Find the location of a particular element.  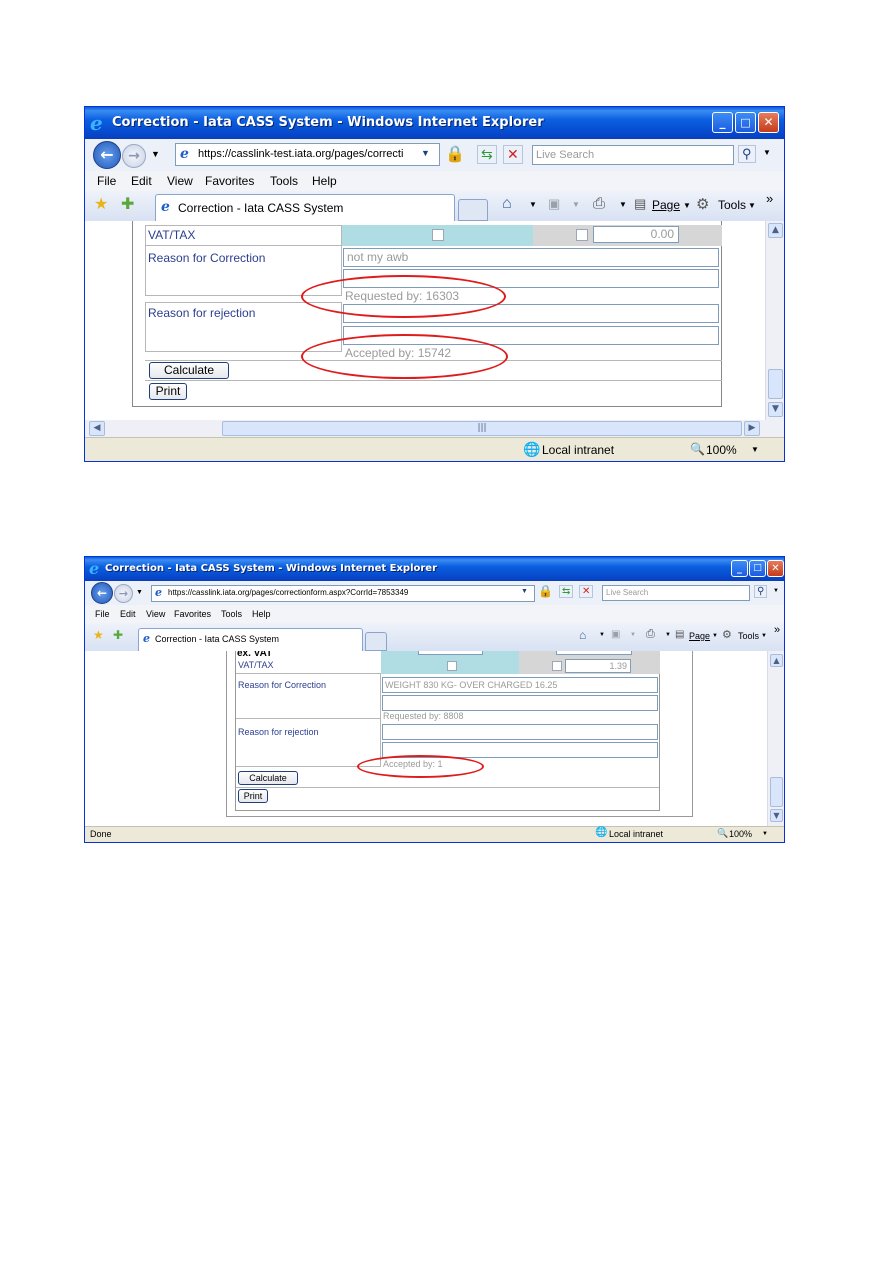

reason-rejection-field is located at coordinates (520, 732).